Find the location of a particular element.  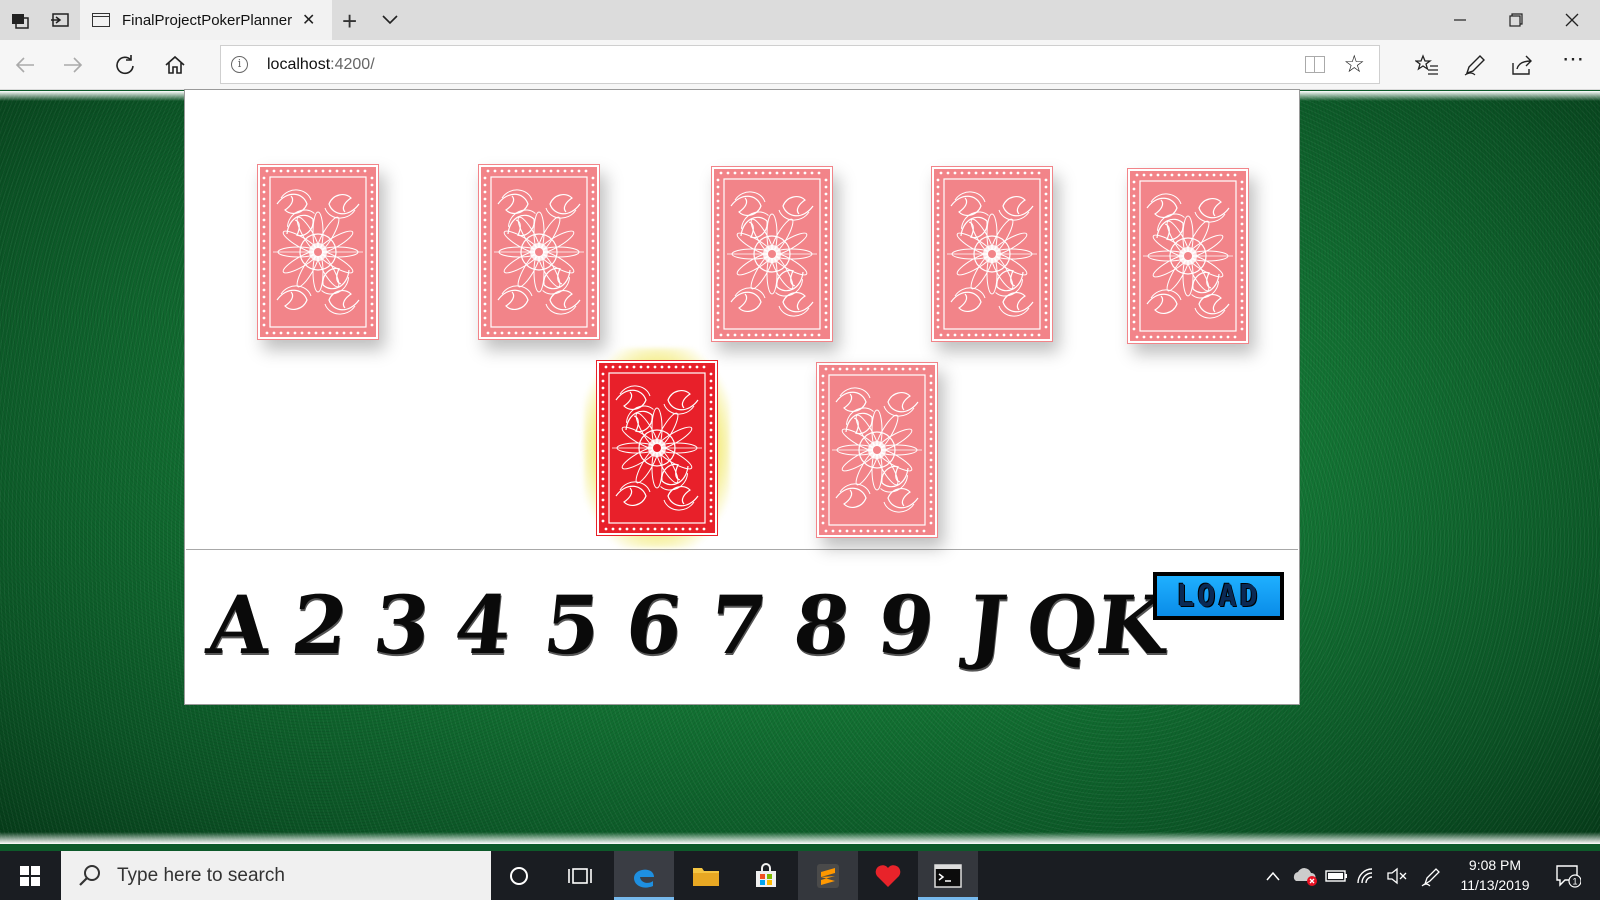

taskbar: Type here to search 9:08 PM 11/13/2019 1 is located at coordinates (800, 875).